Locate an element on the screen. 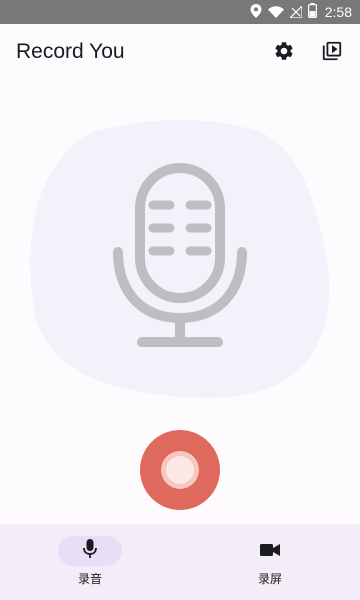 The image size is (360, 600). nav-label-record-screen: 录屏 is located at coordinates (269, 579).